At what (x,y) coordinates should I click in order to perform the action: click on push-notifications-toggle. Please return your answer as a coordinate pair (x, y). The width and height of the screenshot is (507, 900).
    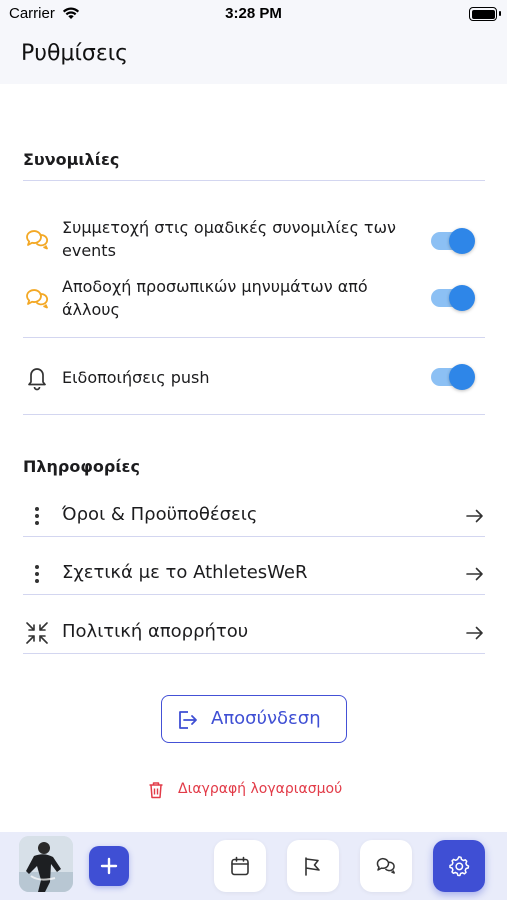
    Looking at the image, I should click on (453, 377).